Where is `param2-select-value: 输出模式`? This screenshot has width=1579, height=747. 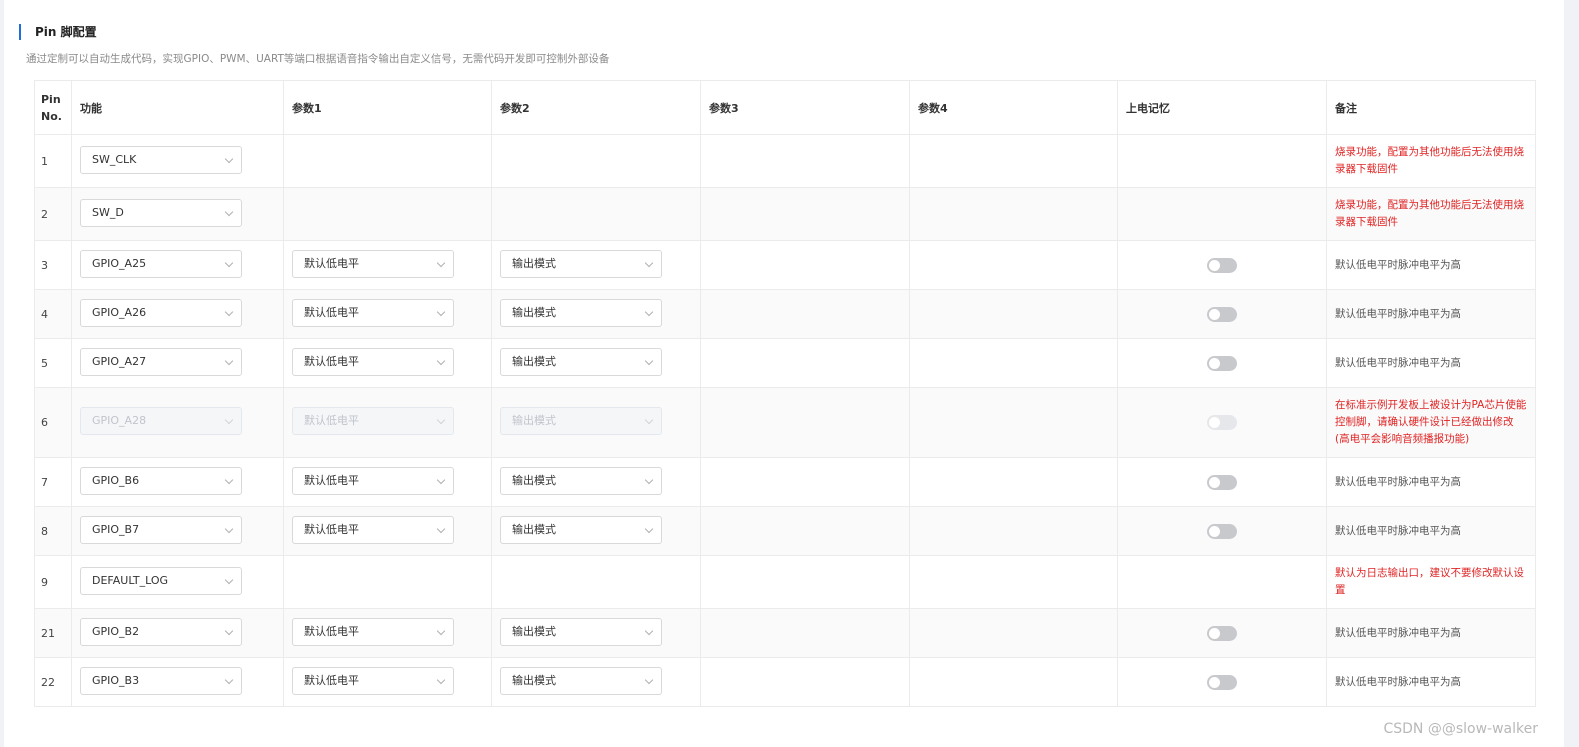
param2-select-value: 输出模式 is located at coordinates (534, 420).